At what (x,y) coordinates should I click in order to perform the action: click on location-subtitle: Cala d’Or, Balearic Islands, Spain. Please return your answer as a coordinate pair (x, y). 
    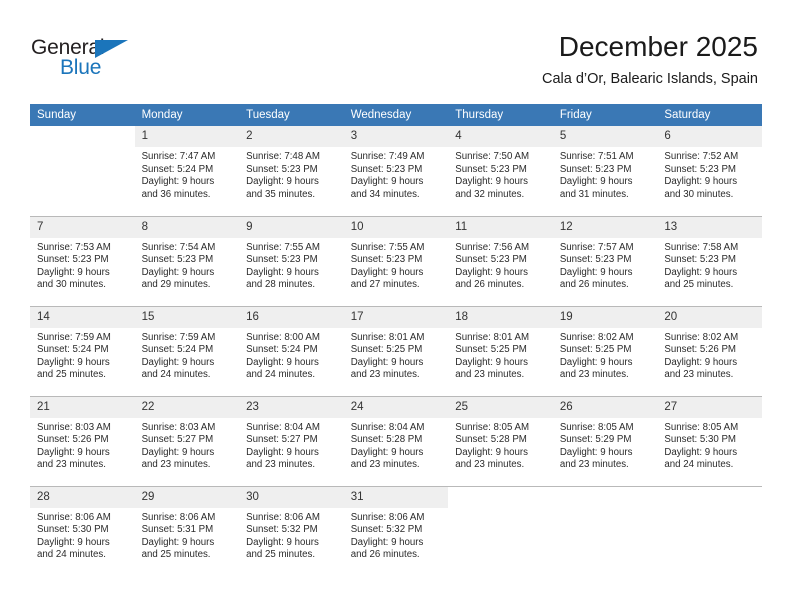
    Looking at the image, I should click on (650, 79).